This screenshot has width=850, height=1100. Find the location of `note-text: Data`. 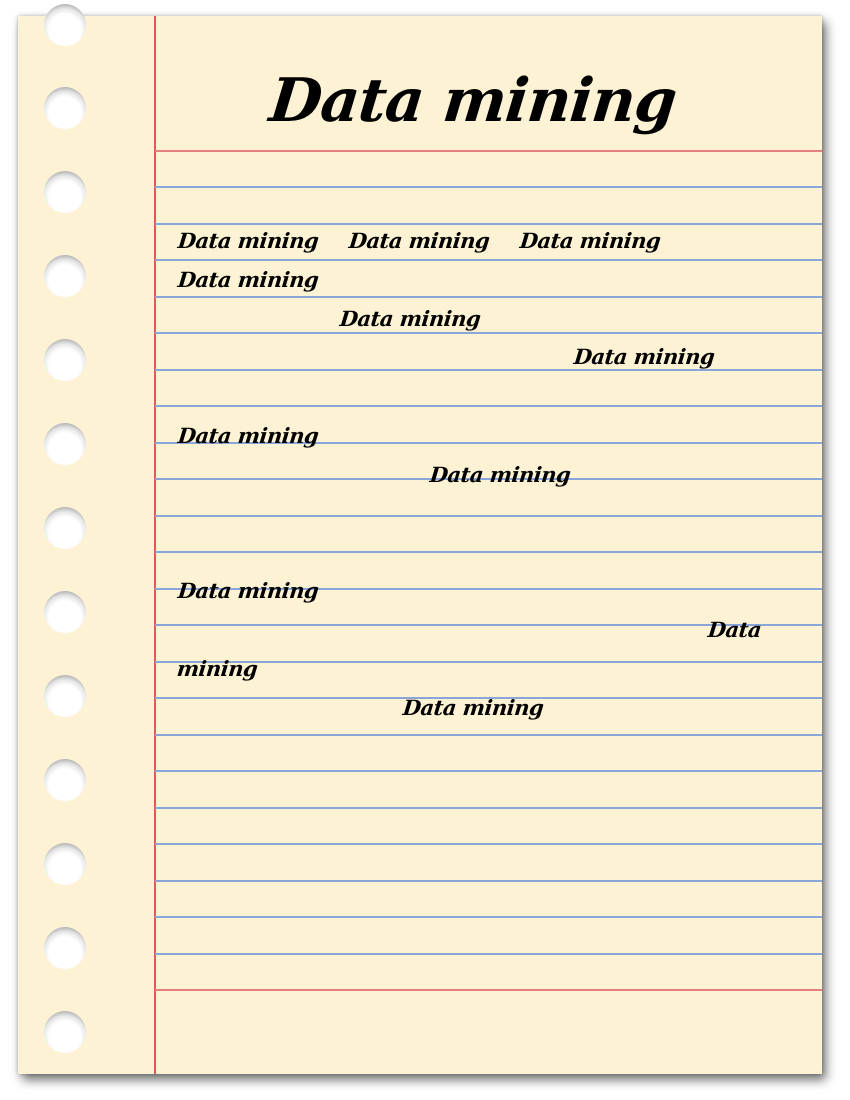

note-text: Data is located at coordinates (734, 629).